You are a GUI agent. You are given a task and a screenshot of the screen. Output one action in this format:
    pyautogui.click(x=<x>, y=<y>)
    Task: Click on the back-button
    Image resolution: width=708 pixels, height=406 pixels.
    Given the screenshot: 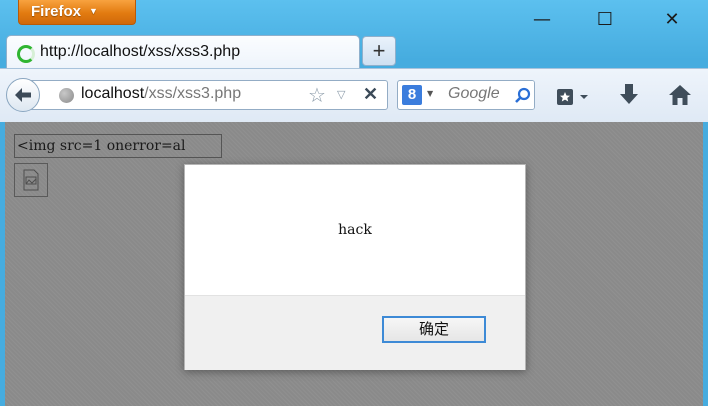 What is the action you would take?
    pyautogui.click(x=23, y=95)
    